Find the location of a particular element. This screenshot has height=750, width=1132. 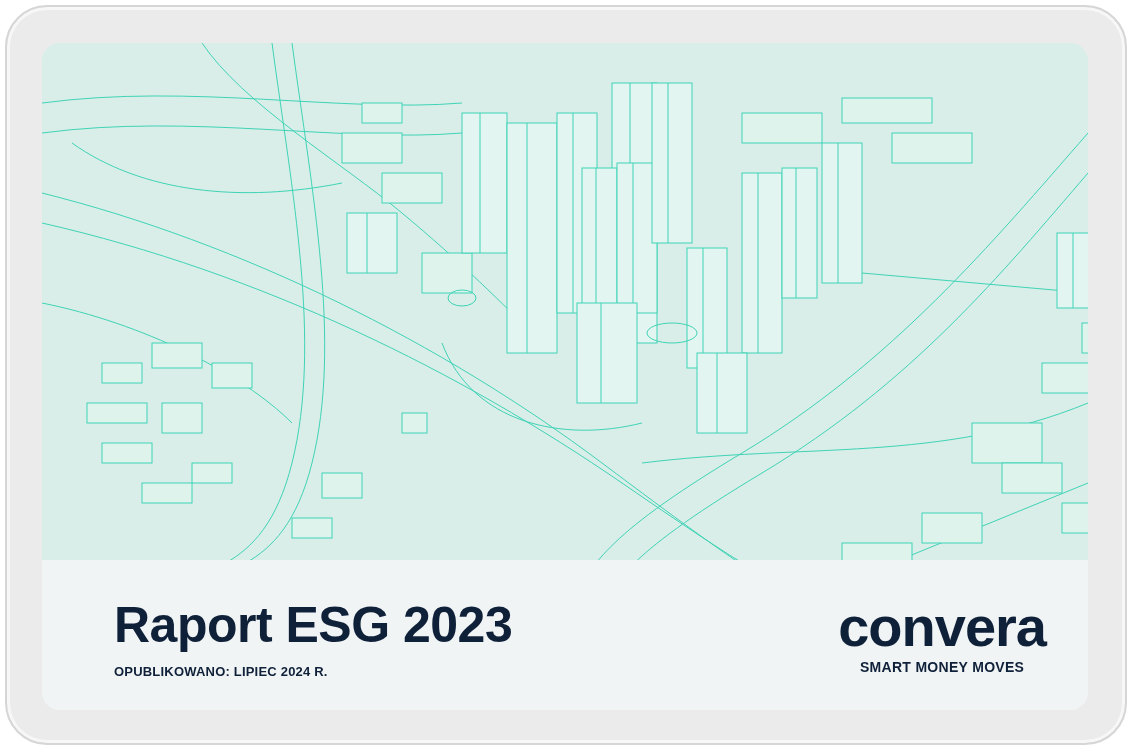

logo-tagline: SMART MONEY MOVES is located at coordinates (942, 667).